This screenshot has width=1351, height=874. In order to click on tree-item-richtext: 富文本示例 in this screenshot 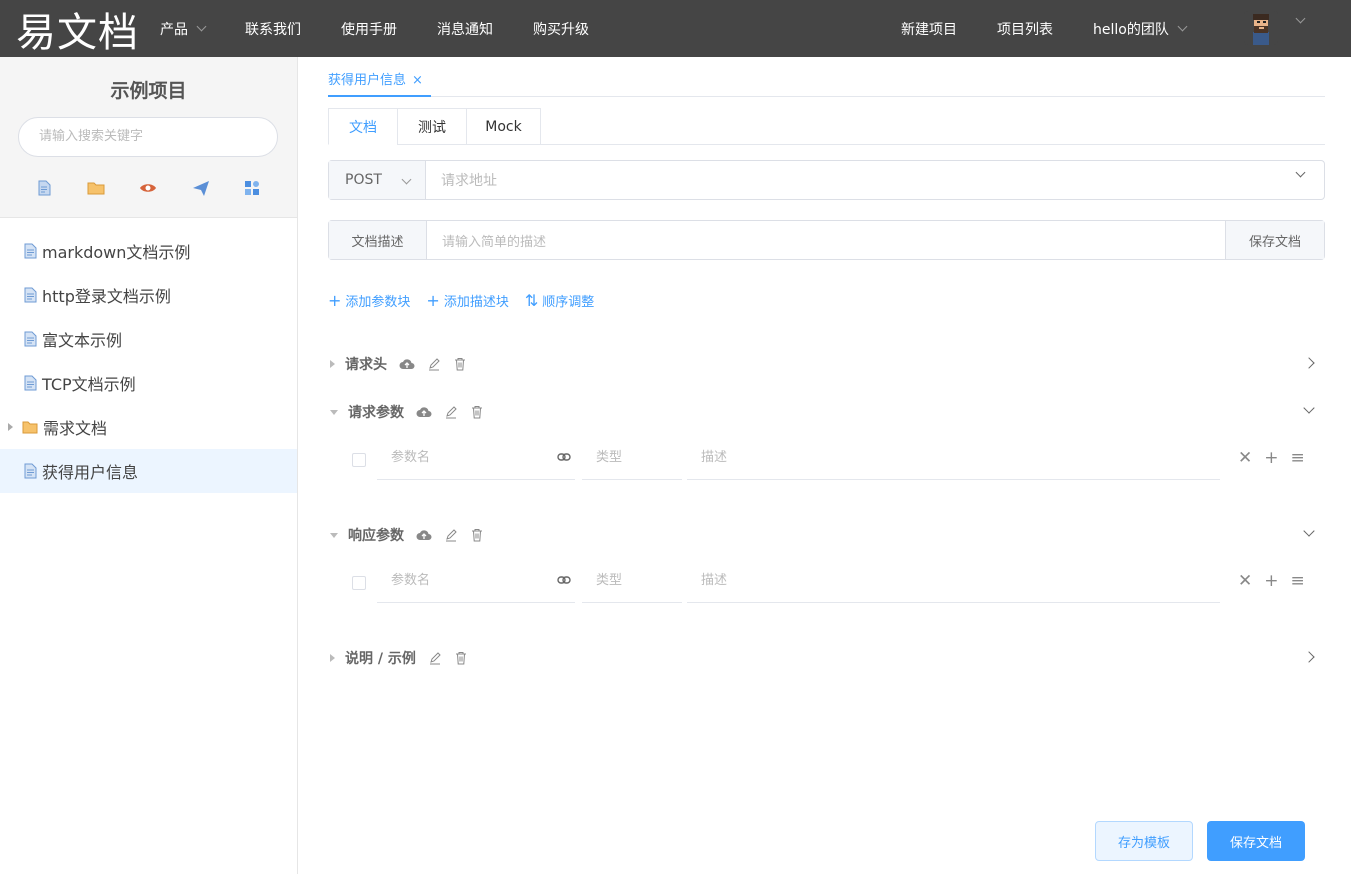, I will do `click(148, 339)`.